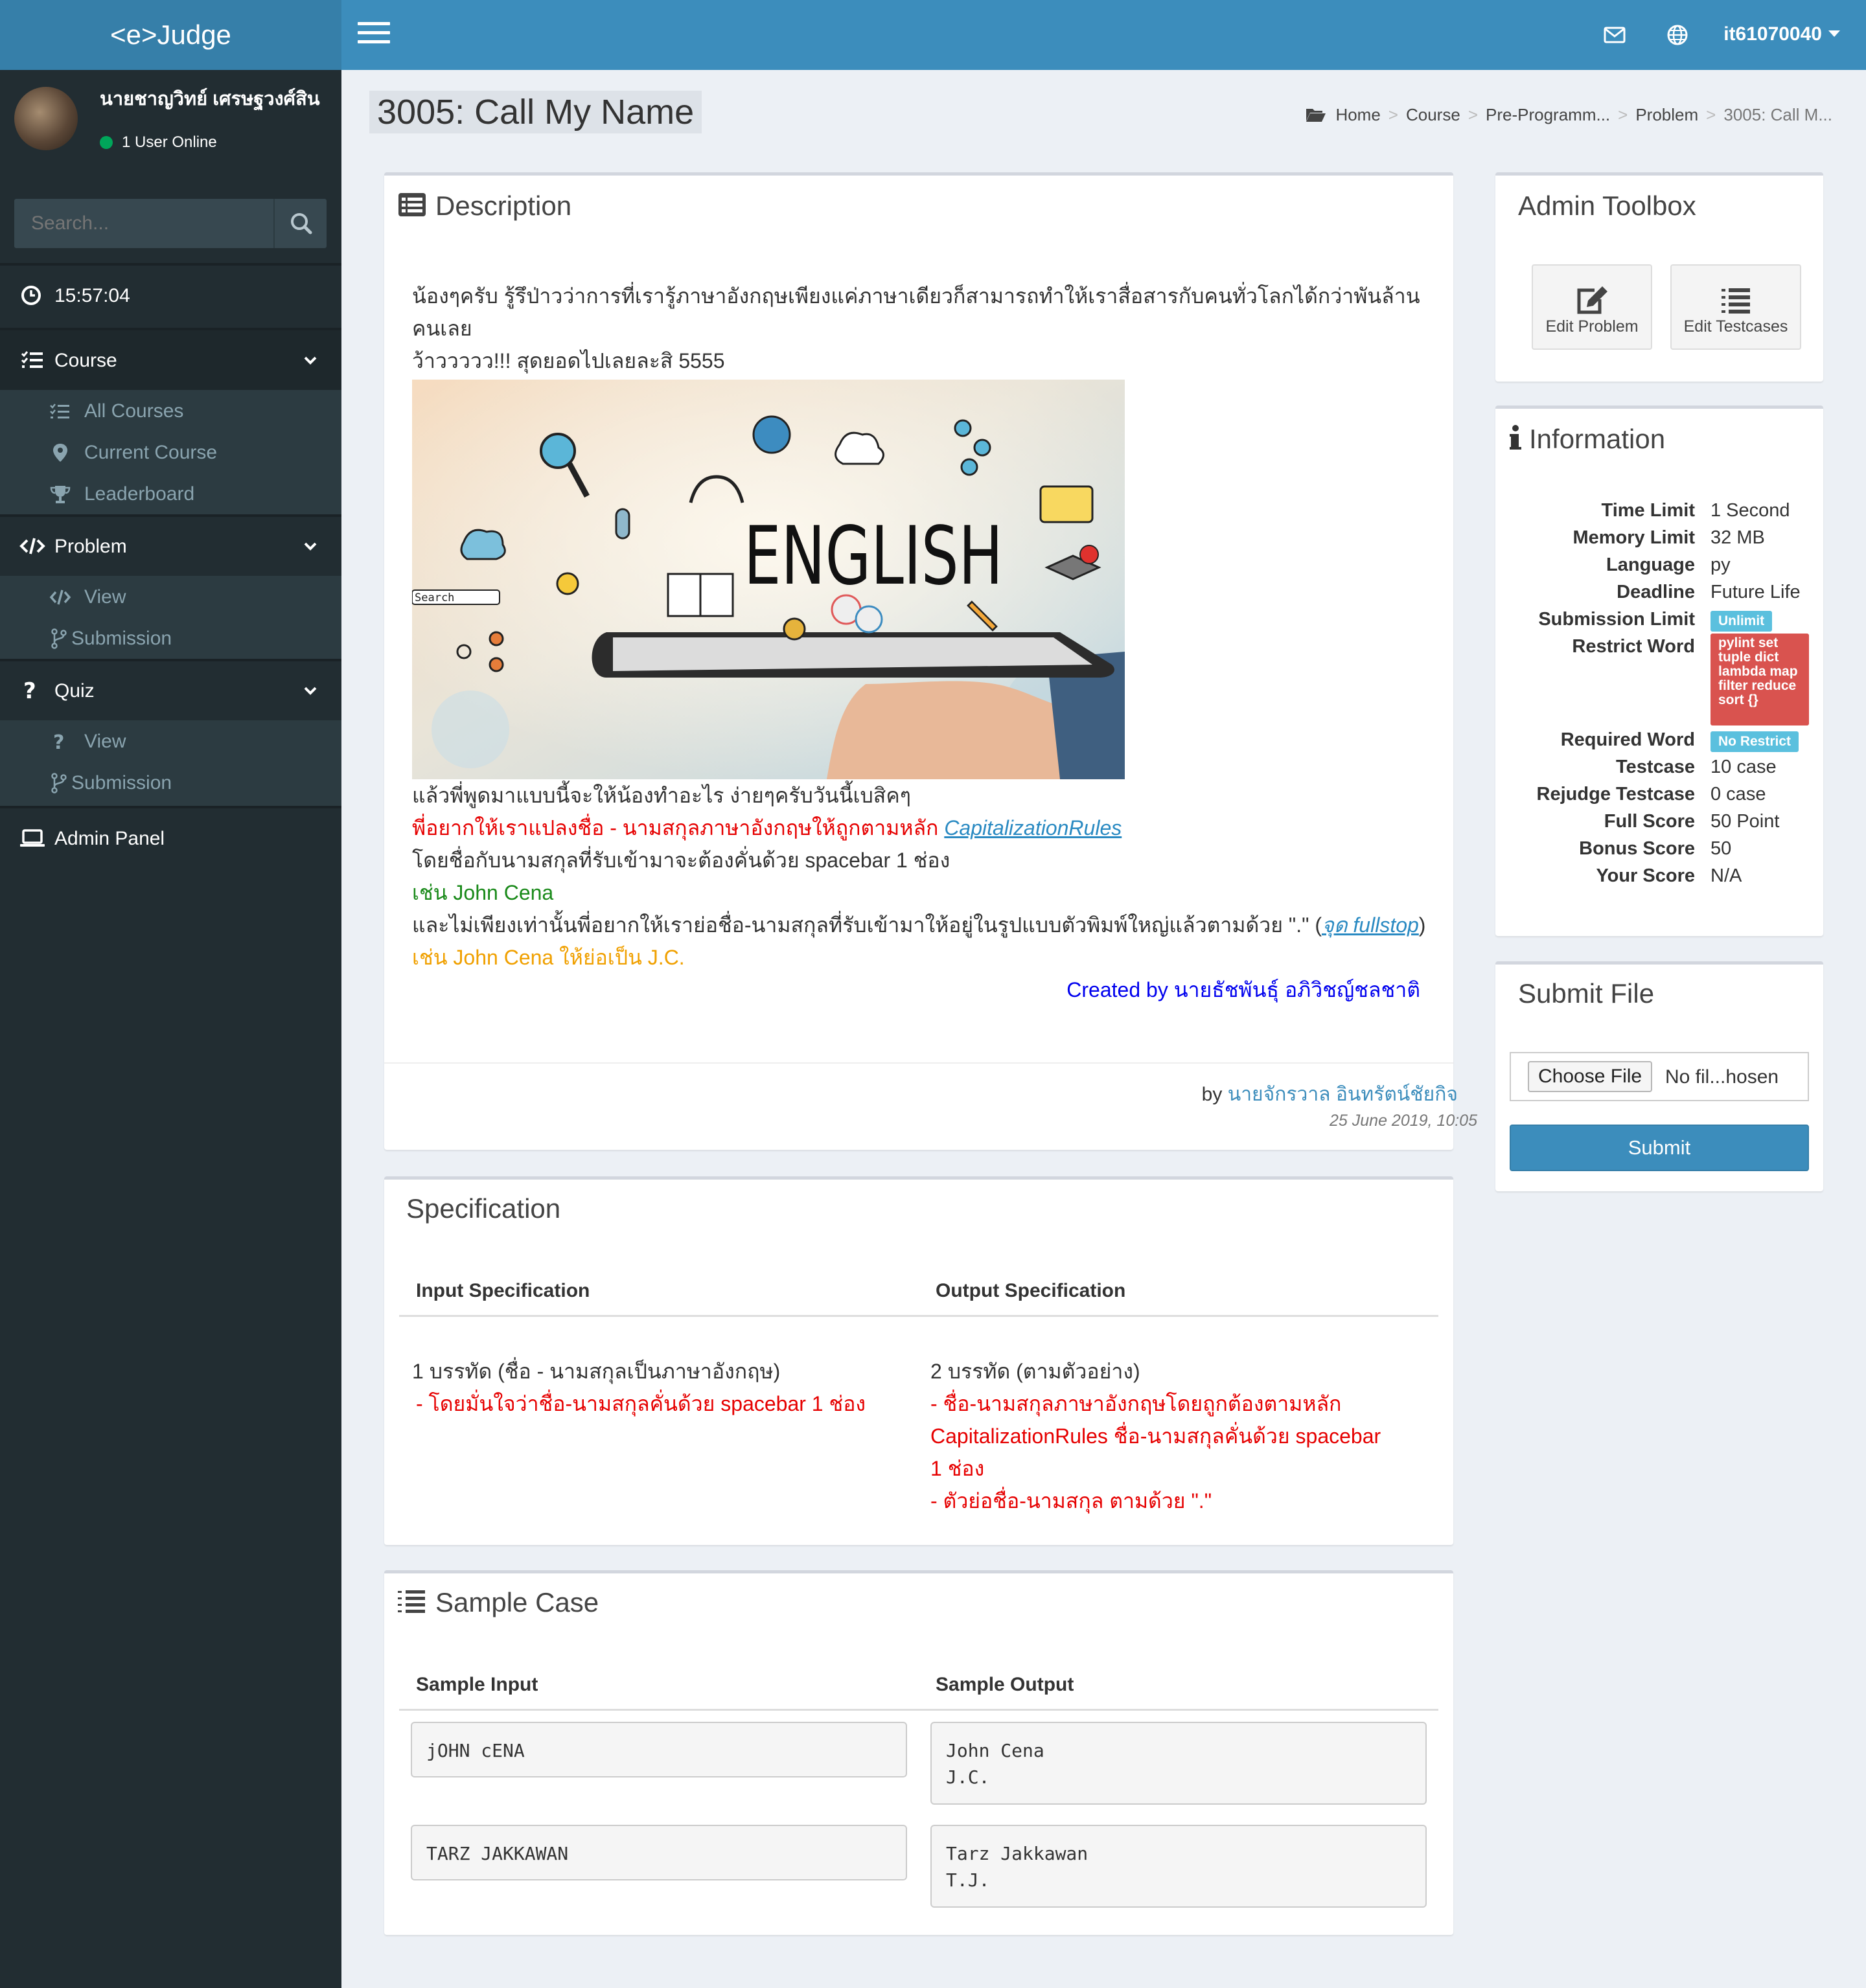 Image resolution: width=1866 pixels, height=1988 pixels. I want to click on avatar, so click(46, 118).